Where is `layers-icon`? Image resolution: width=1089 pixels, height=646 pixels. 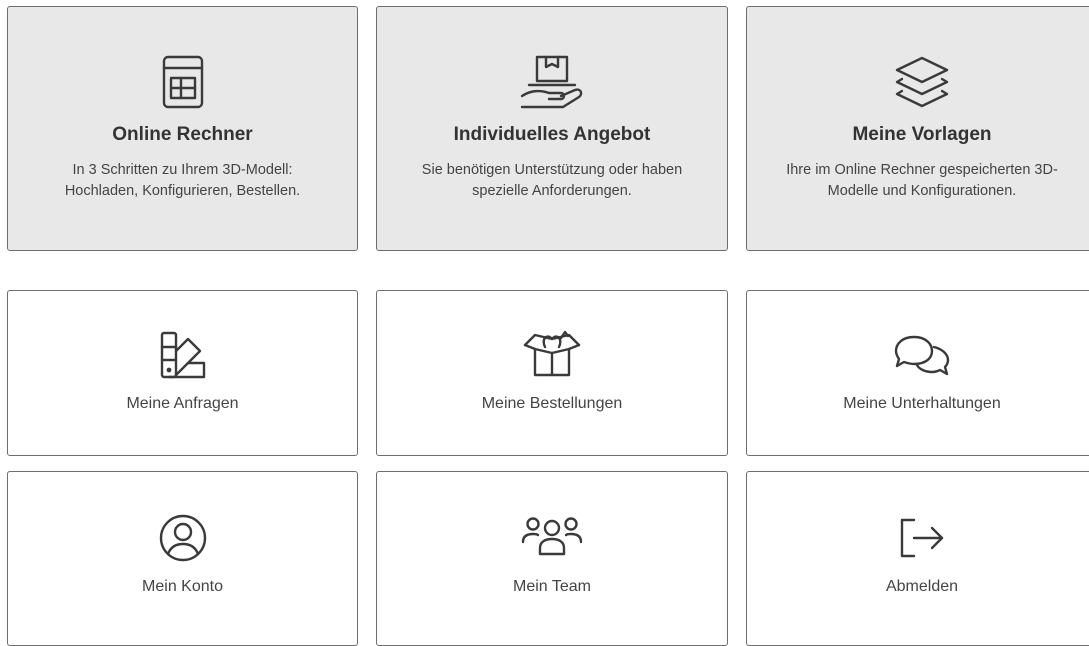 layers-icon is located at coordinates (922, 82).